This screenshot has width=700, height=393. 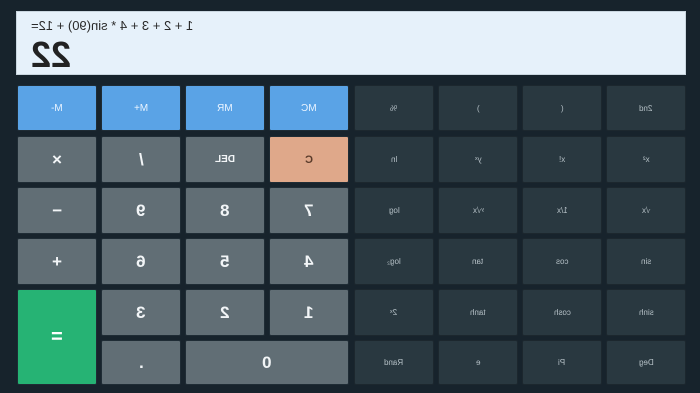 I want to click on factorial-button: x!, so click(x=562, y=159).